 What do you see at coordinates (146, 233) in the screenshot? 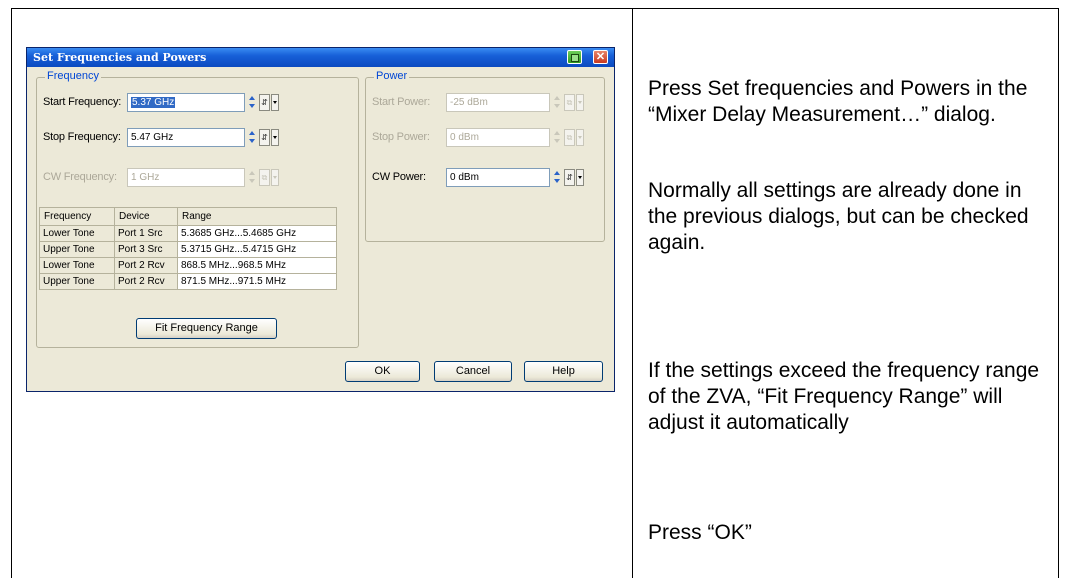
I see `table-cell: Port 1 Src` at bounding box center [146, 233].